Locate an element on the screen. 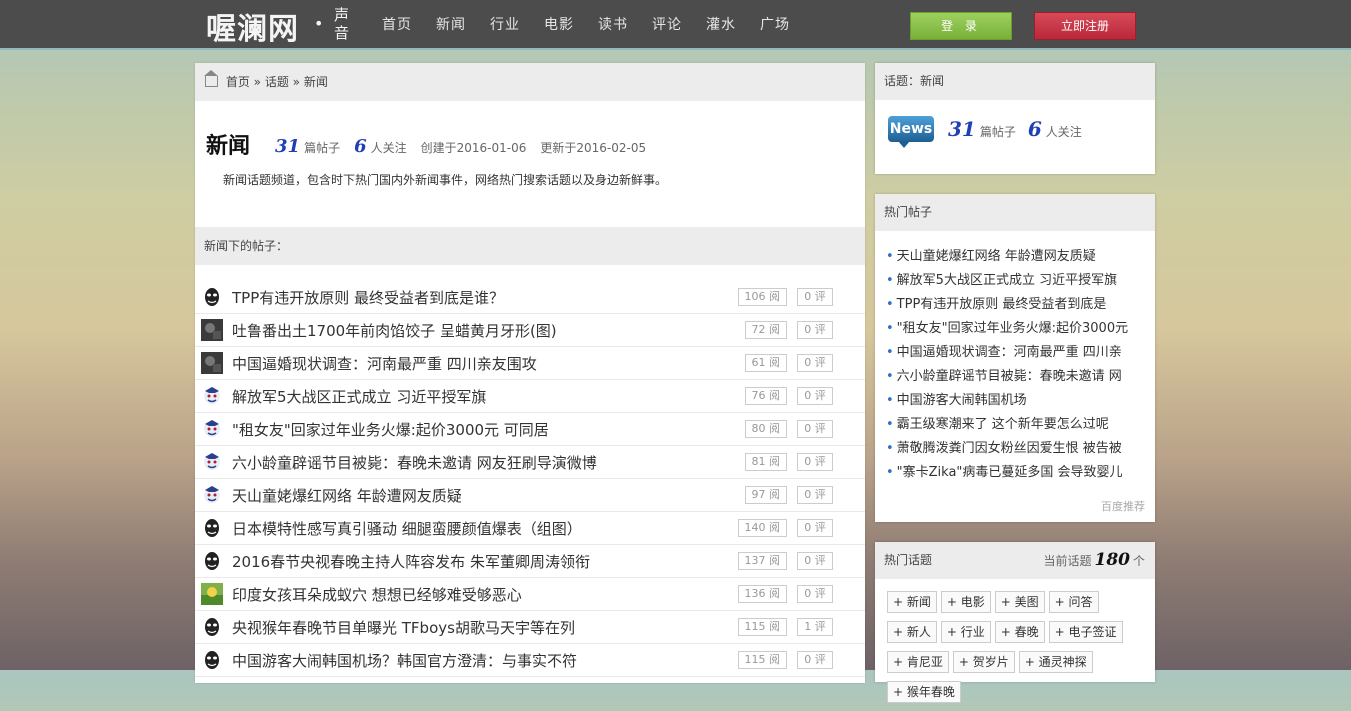 The image size is (1351, 711). hot-post-item: 霸王级寒潮来了 这个新年要怎么过呢 is located at coordinates (1014, 425).